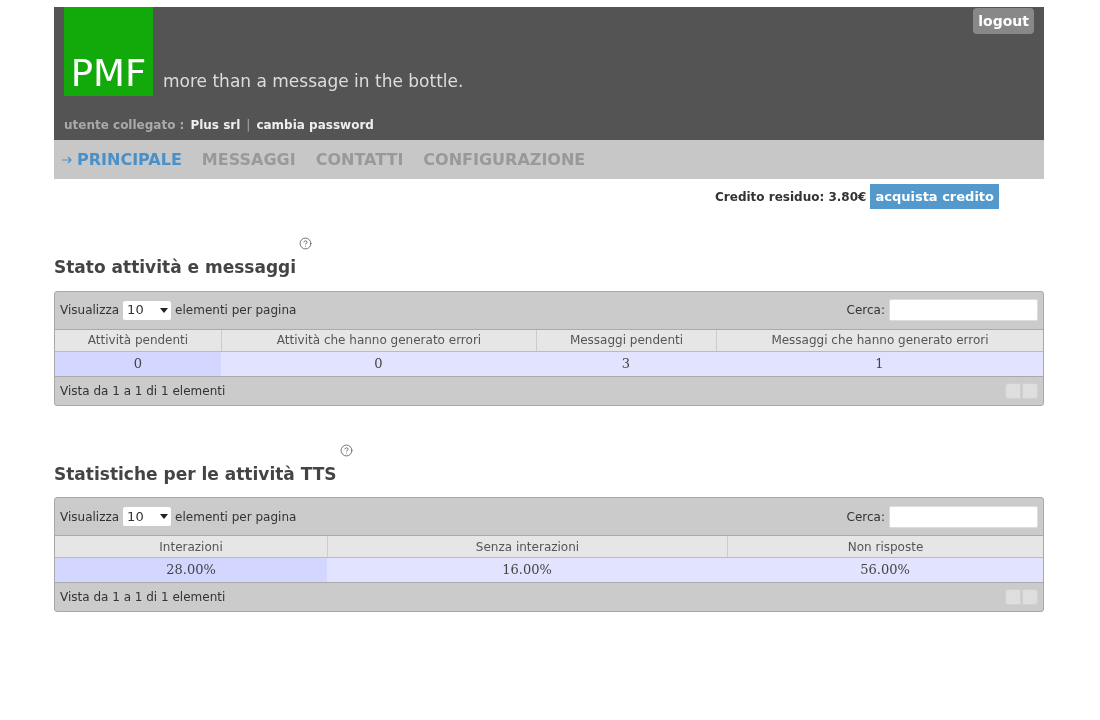 The height and width of the screenshot is (720, 1100). Describe the element at coordinates (879, 340) in the screenshot. I see `column-header: Messaggi che hanno generato errori` at that location.